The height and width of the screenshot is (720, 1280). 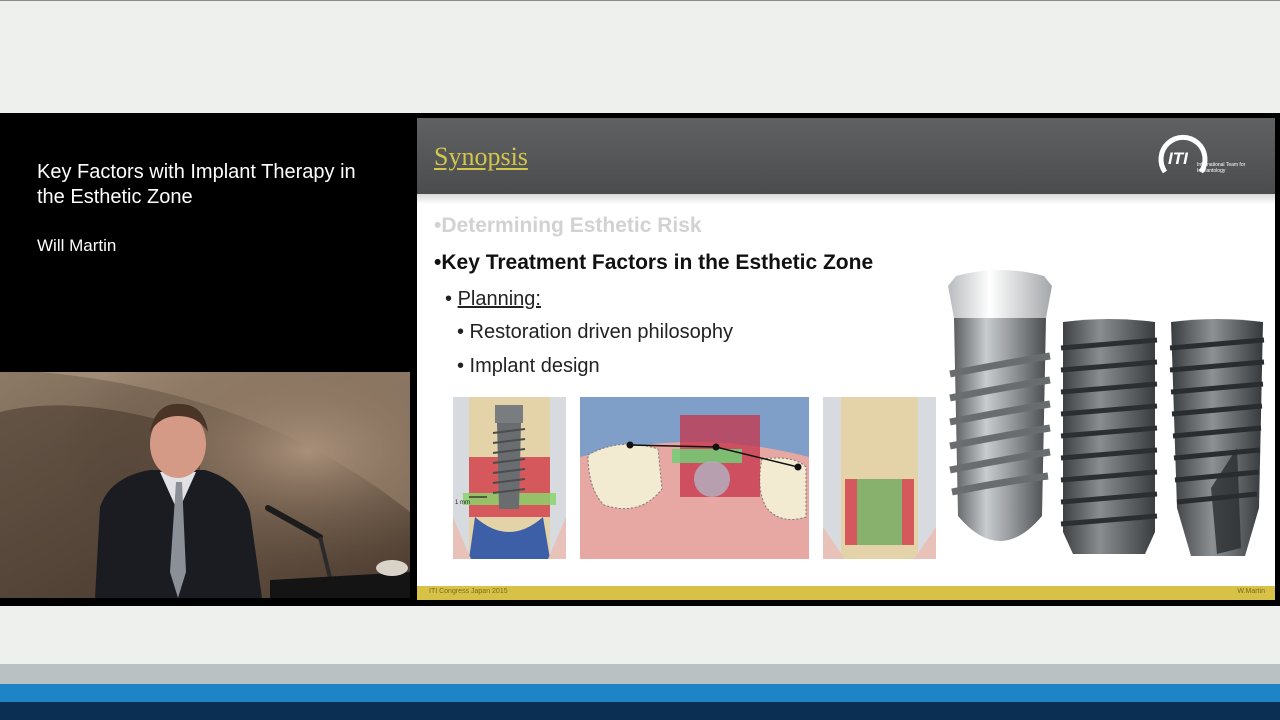 What do you see at coordinates (499, 299) in the screenshot?
I see `bullet-planning-label: Planning:` at bounding box center [499, 299].